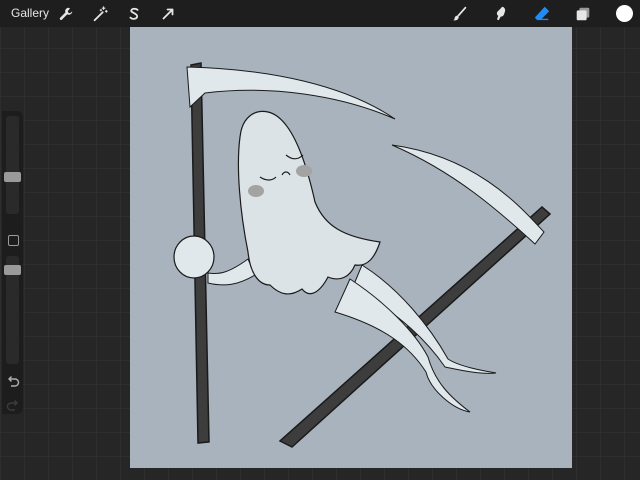 The height and width of the screenshot is (480, 640). Describe the element at coordinates (309, 202) in the screenshot. I see `ghost-body` at that location.